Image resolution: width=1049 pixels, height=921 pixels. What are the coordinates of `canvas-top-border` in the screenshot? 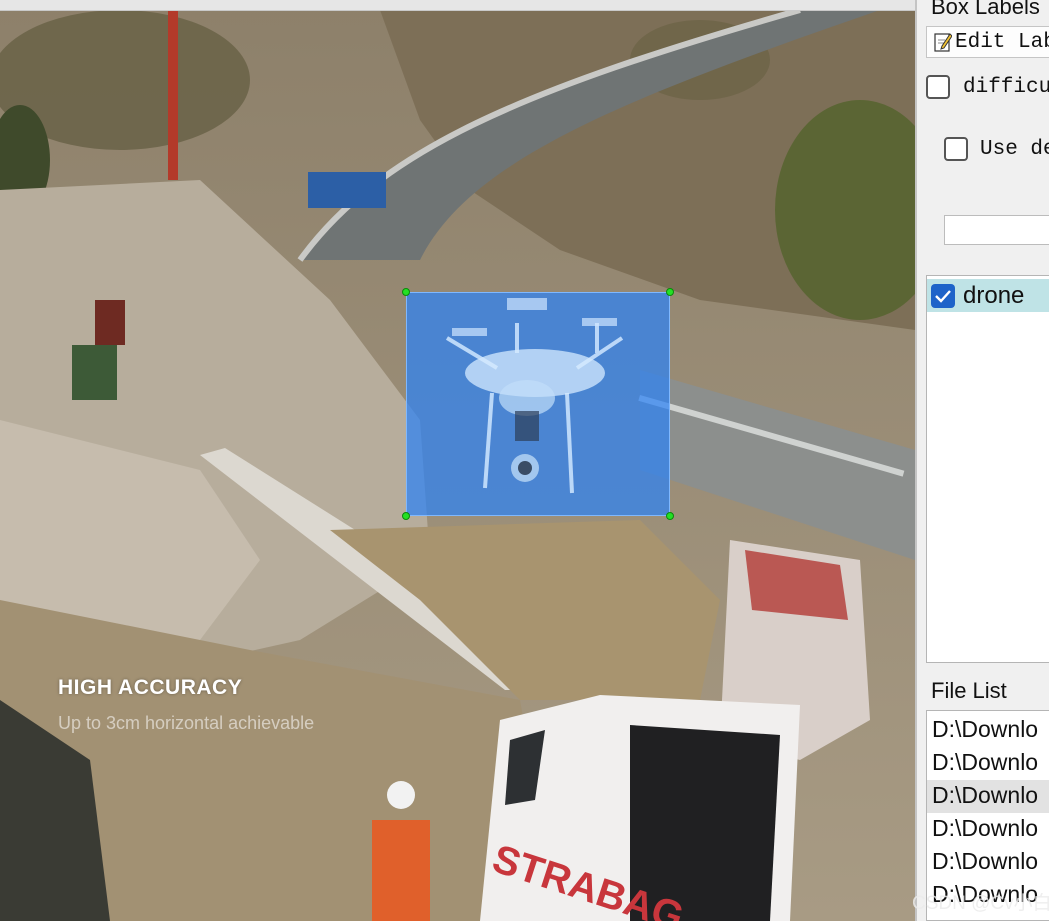 It's located at (457, 5).